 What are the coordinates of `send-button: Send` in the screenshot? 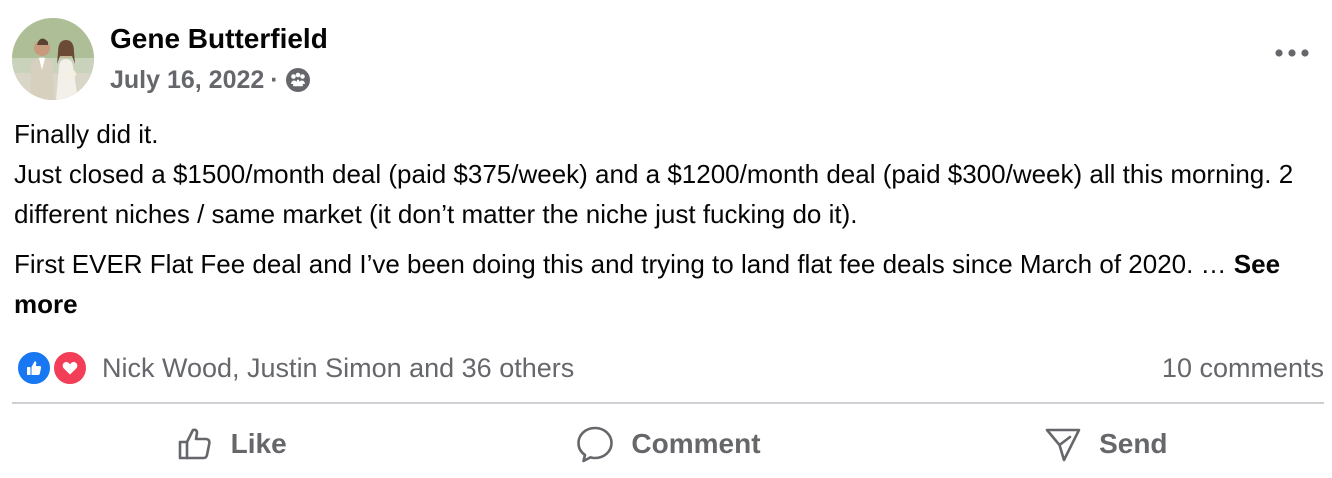 It's located at (1105, 444).